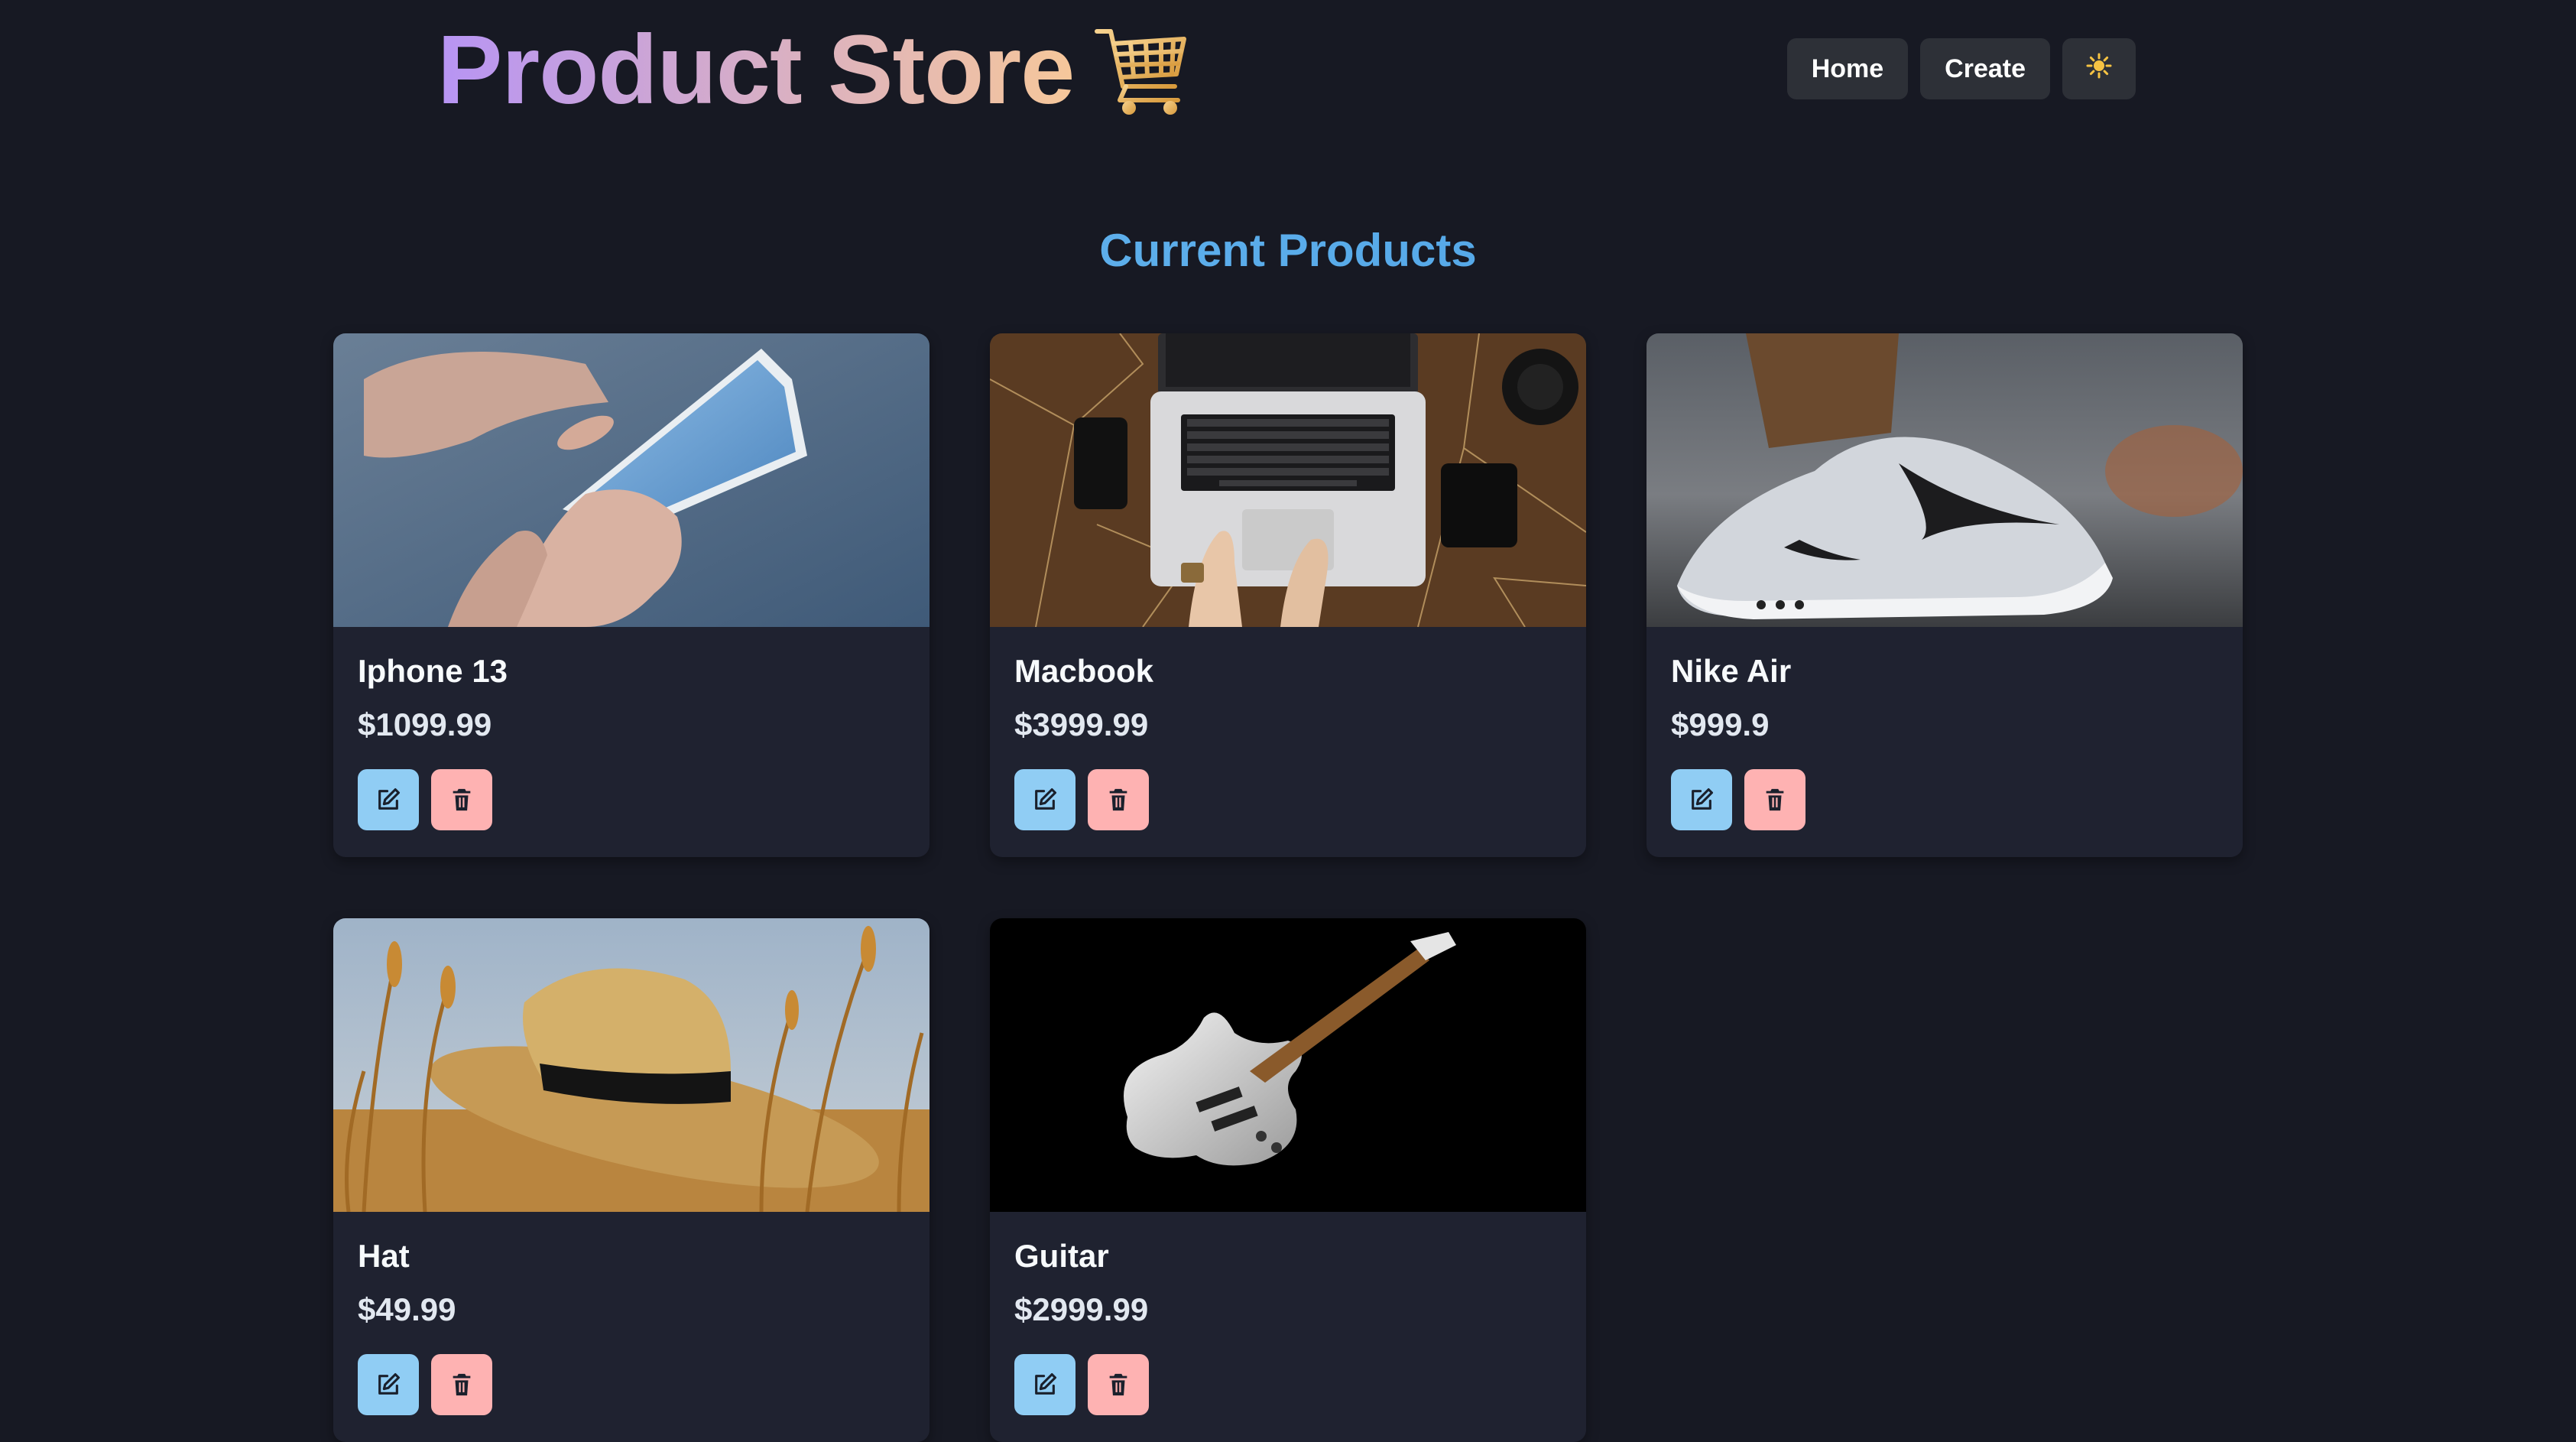 This screenshot has height=1442, width=2576. What do you see at coordinates (1720, 724) in the screenshot?
I see `product-price: $999.9` at bounding box center [1720, 724].